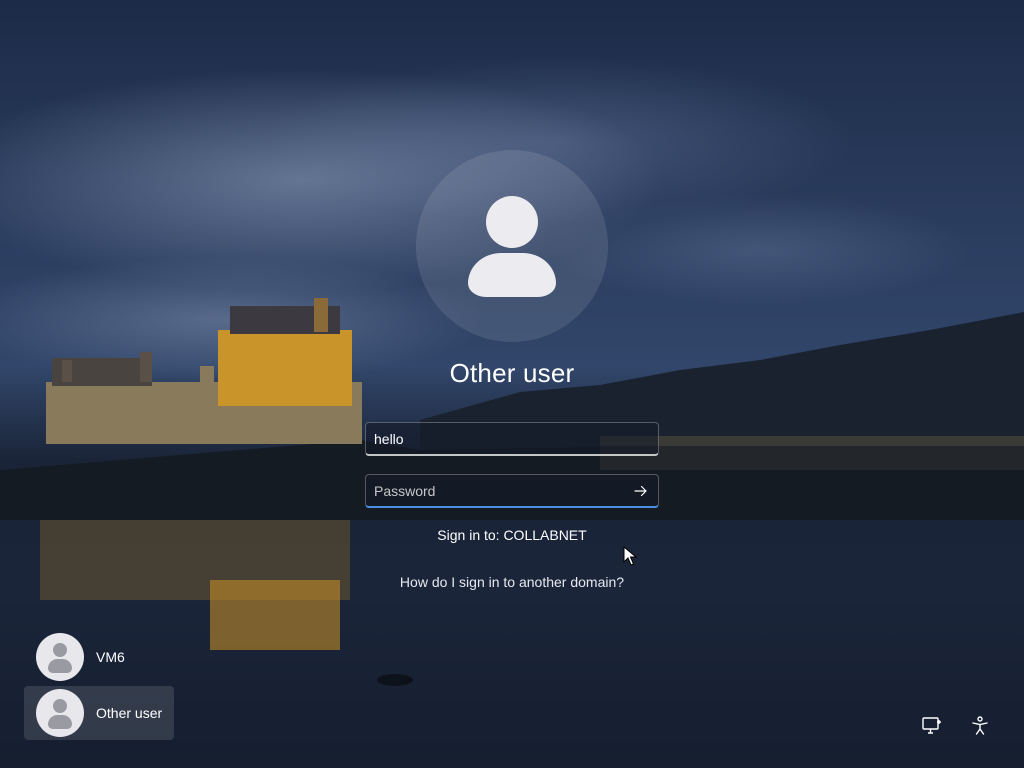 This screenshot has width=1024, height=768. I want to click on mouse-cursor-icon, so click(630, 556).